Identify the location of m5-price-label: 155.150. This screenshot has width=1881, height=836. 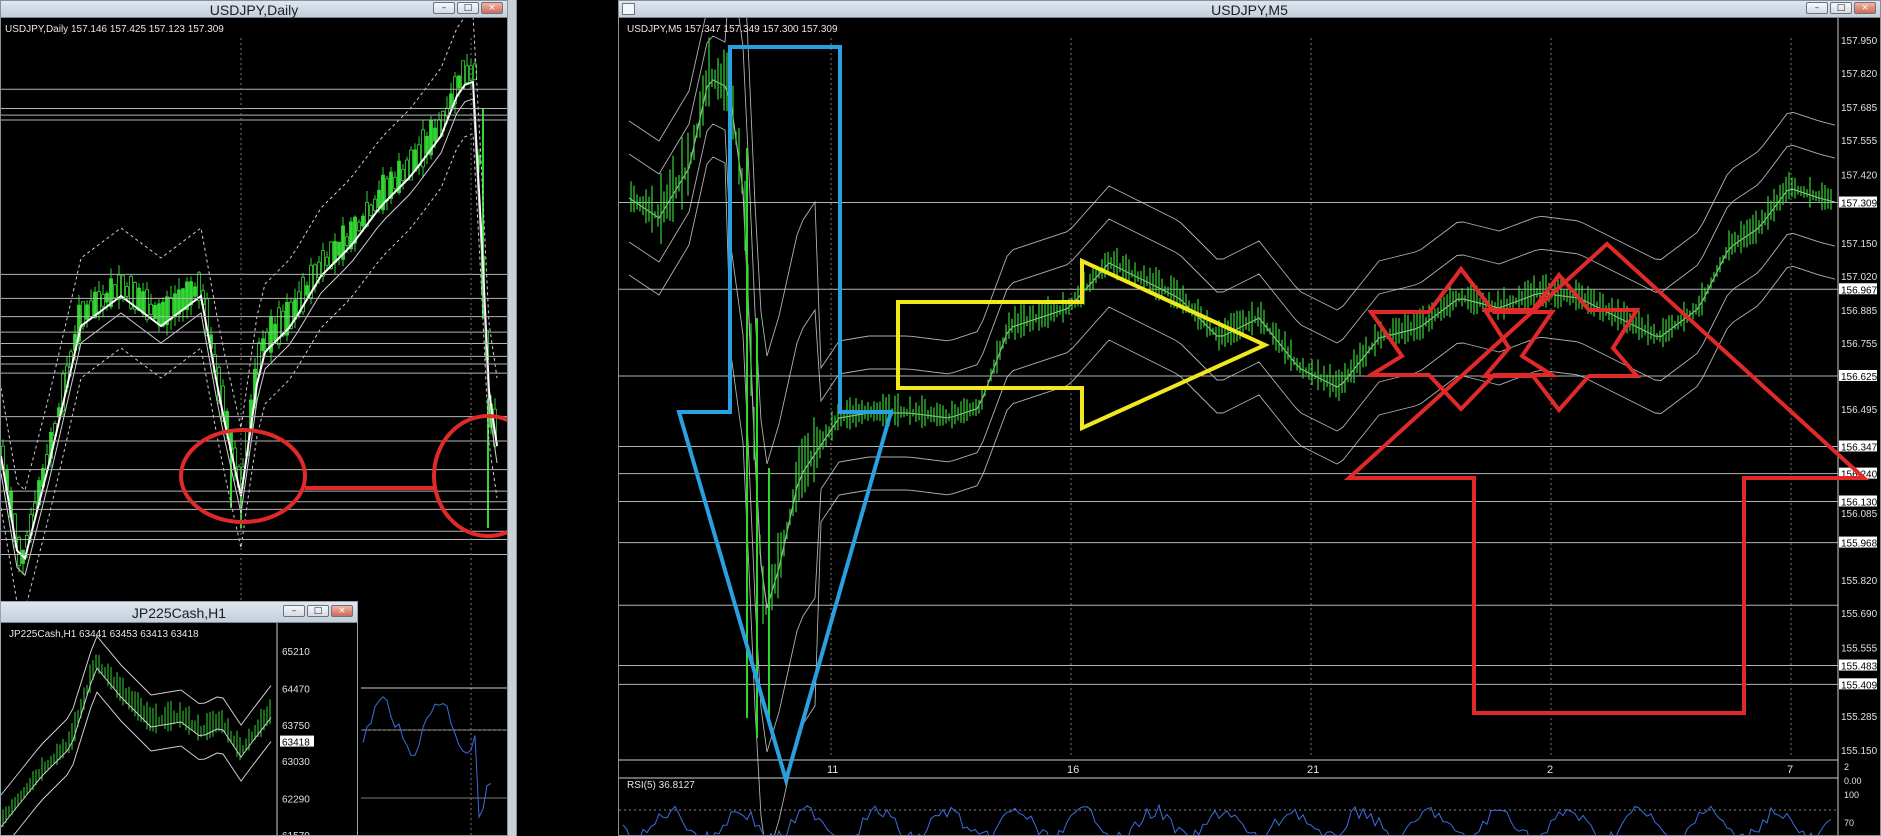
(1859, 751).